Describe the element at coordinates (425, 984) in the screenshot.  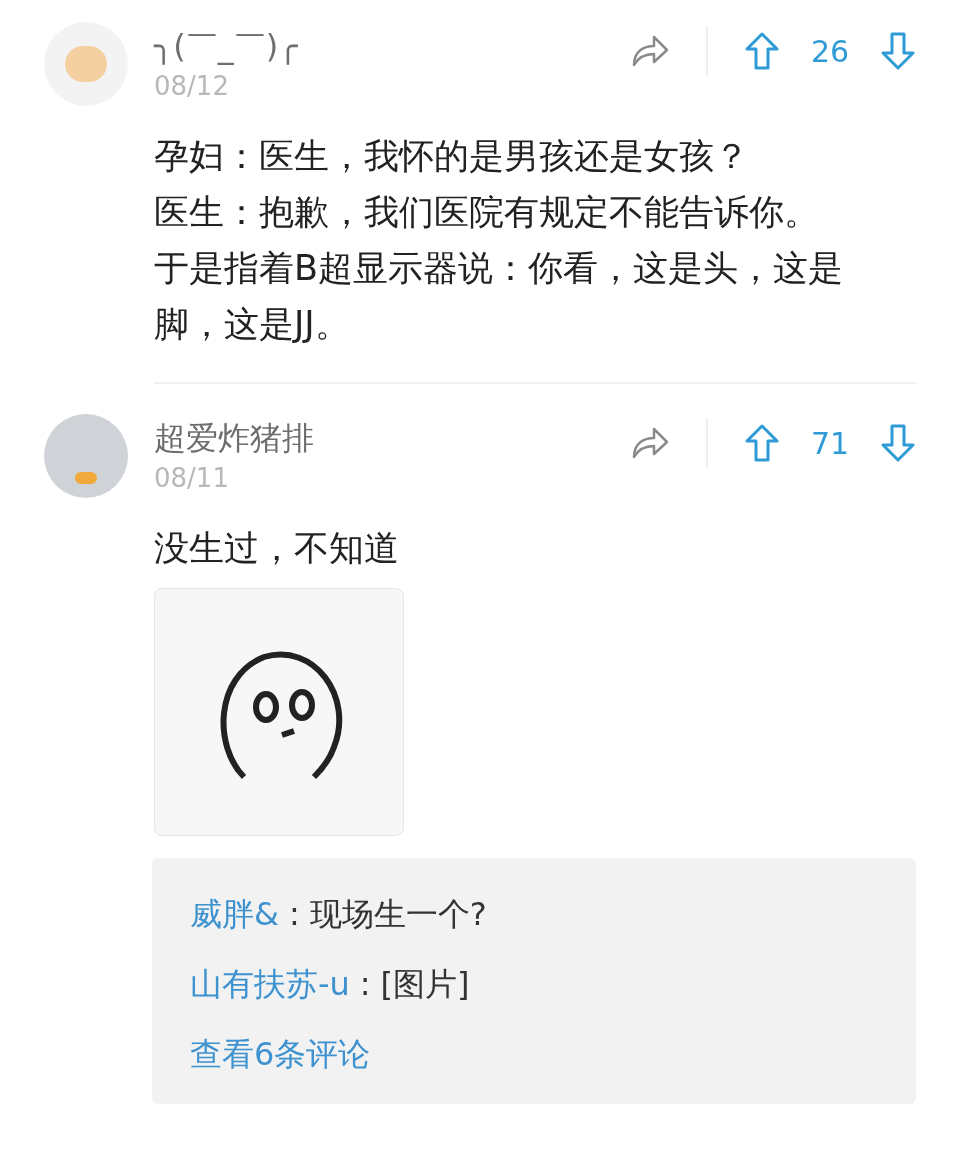
I see `reply-text: [图片]` at that location.